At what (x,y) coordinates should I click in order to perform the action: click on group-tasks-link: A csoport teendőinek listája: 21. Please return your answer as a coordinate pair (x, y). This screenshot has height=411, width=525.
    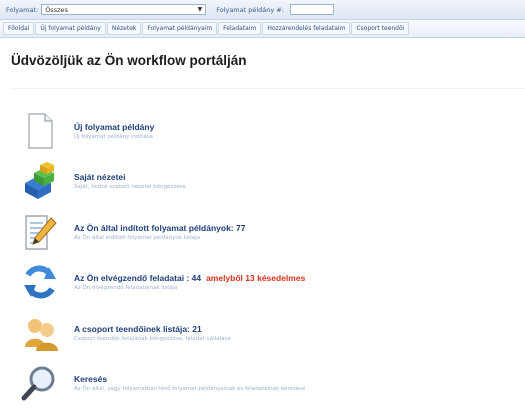
    Looking at the image, I should click on (152, 329).